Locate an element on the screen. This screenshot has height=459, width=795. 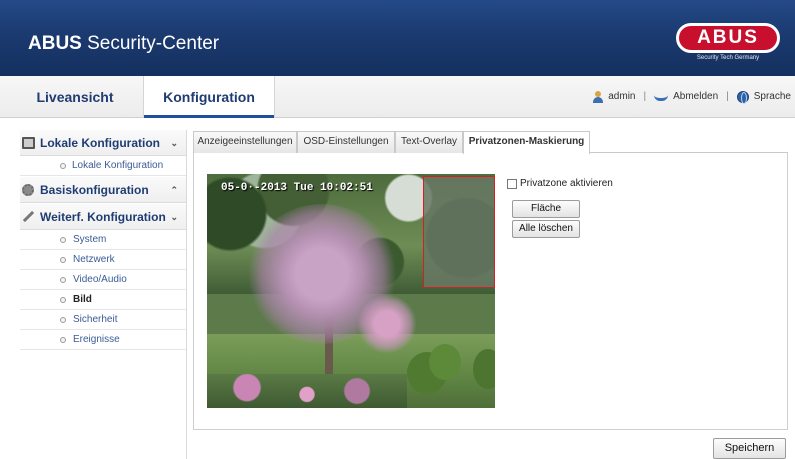
item-label: Sicherheit is located at coordinates (95, 319).